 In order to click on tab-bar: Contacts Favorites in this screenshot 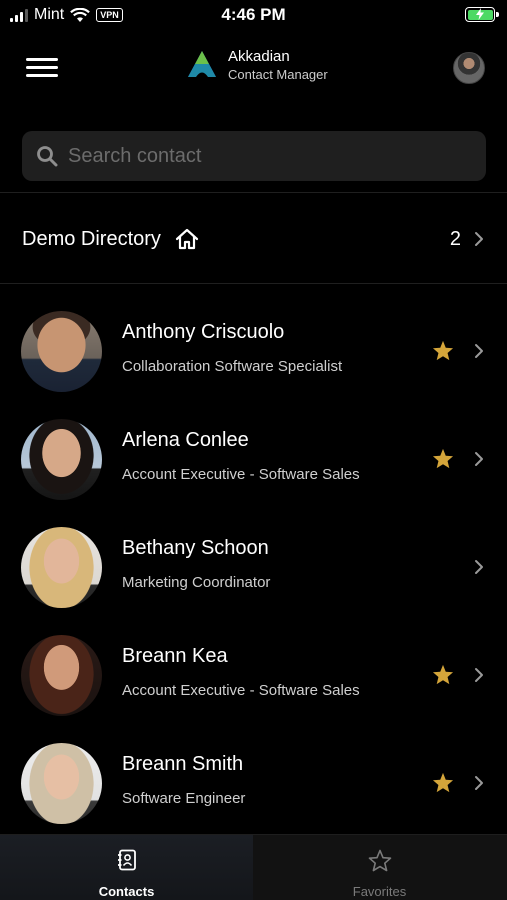, I will do `click(253, 867)`.